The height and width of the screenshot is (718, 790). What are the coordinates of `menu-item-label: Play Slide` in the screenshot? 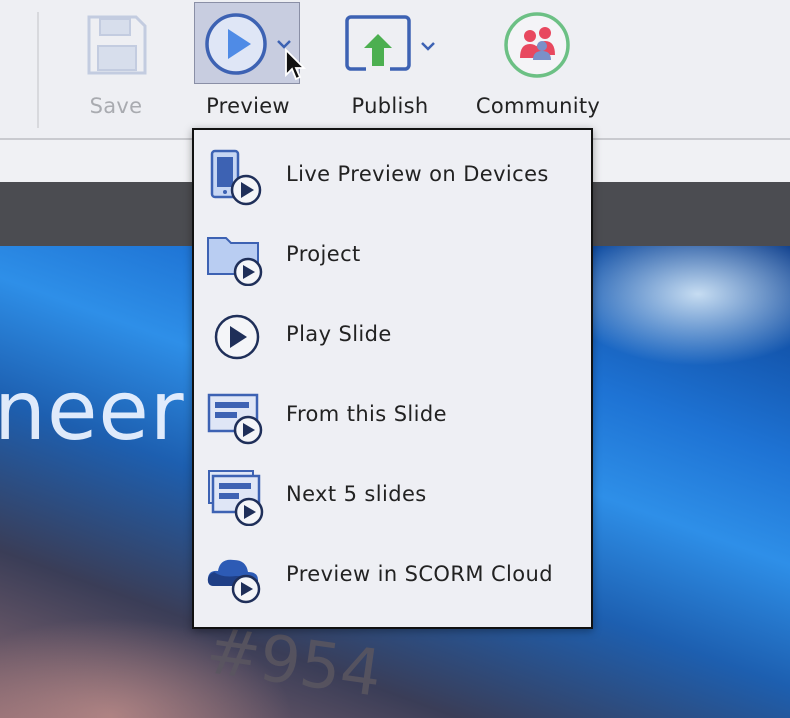 It's located at (339, 334).